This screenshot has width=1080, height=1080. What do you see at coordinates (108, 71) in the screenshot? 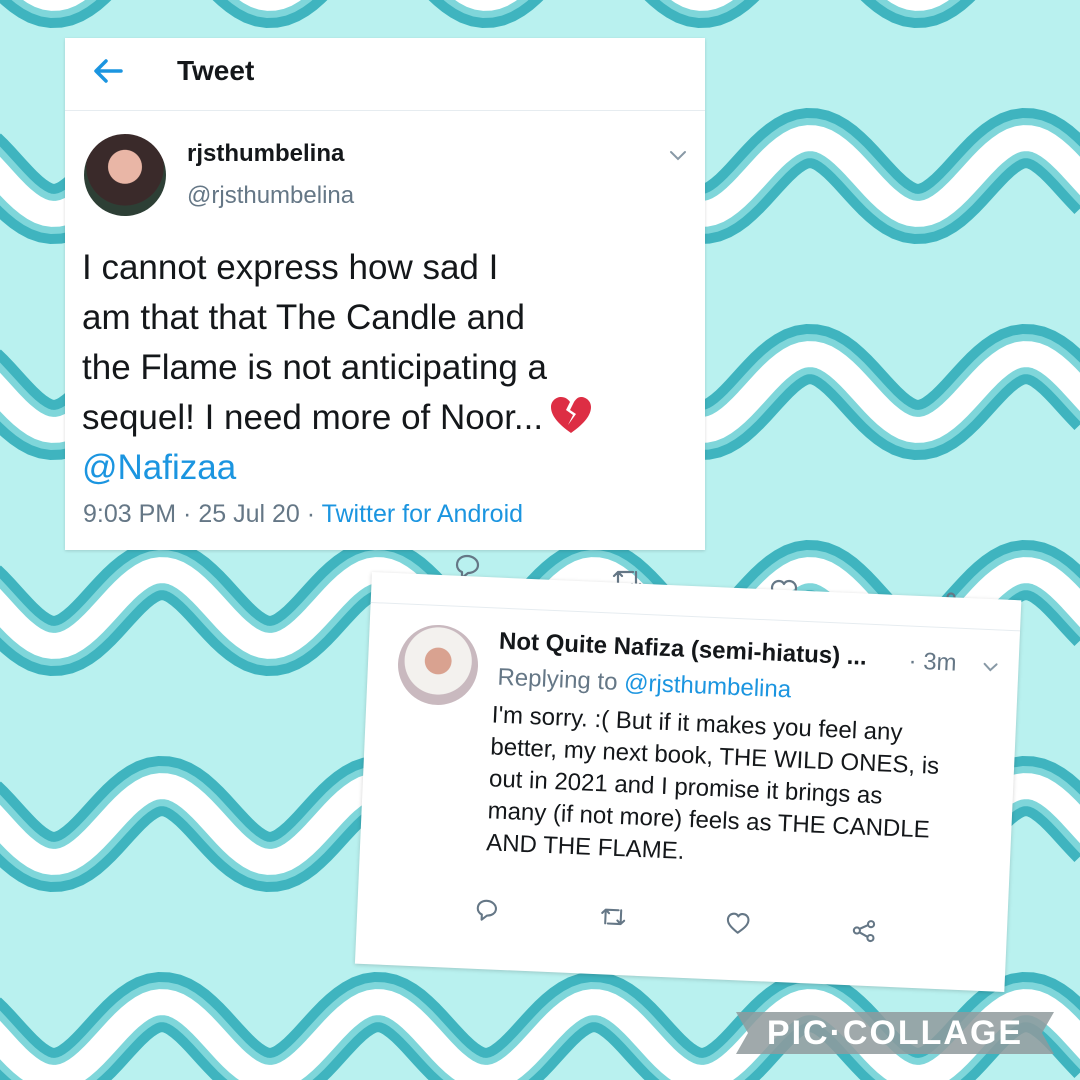
I see `arrow-left-icon` at bounding box center [108, 71].